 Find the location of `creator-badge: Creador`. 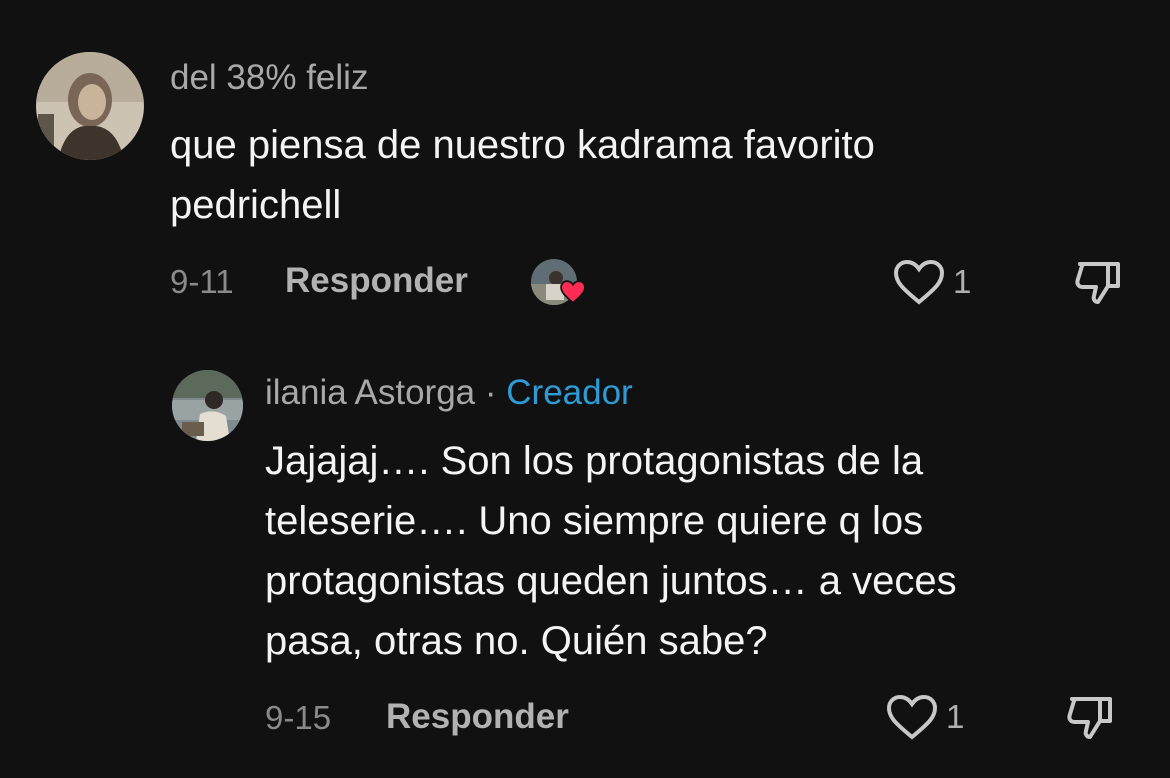

creator-badge: Creador is located at coordinates (569, 392).